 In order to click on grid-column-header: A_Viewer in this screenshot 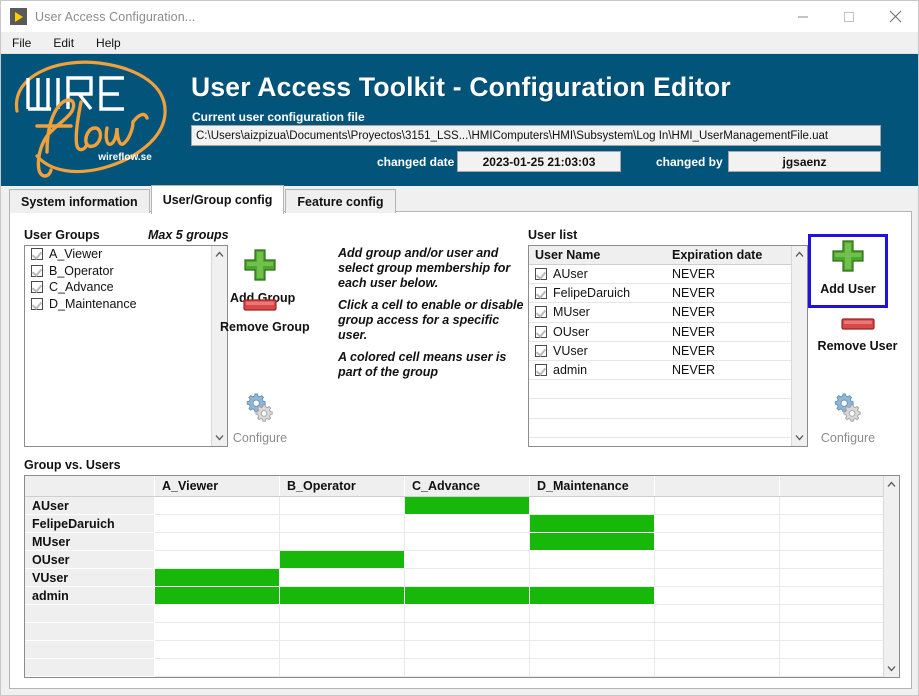, I will do `click(217, 486)`.